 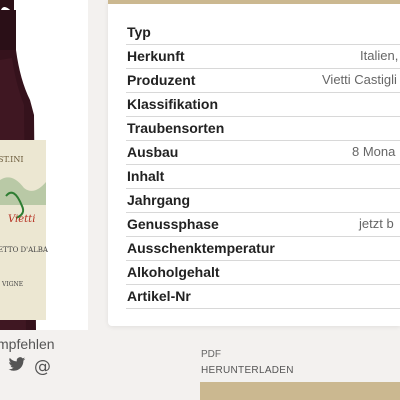 I want to click on detail-row-artikel-nr: Artikel-Nr, so click(x=263, y=297).